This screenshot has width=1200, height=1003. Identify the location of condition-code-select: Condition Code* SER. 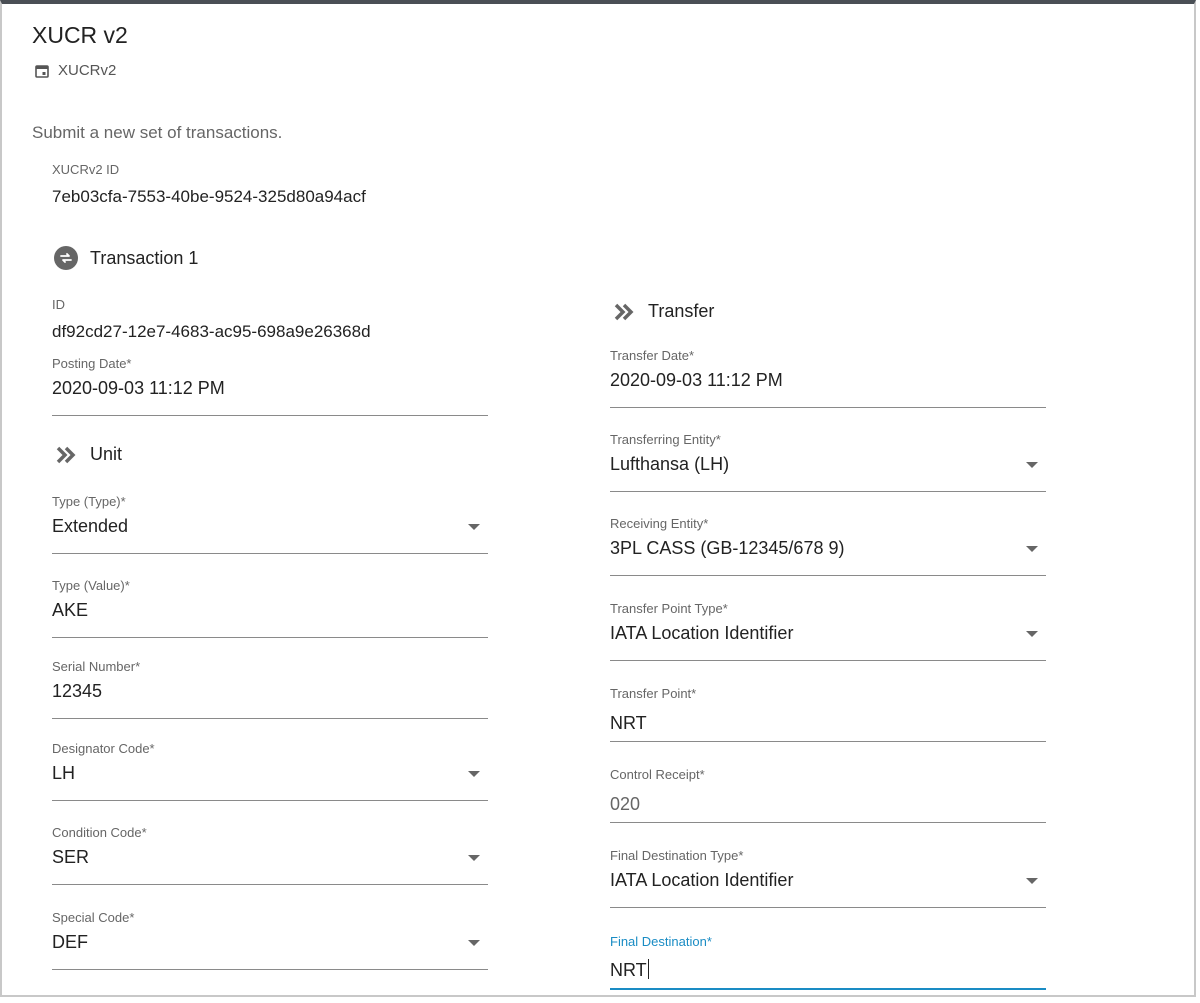
(270, 855).